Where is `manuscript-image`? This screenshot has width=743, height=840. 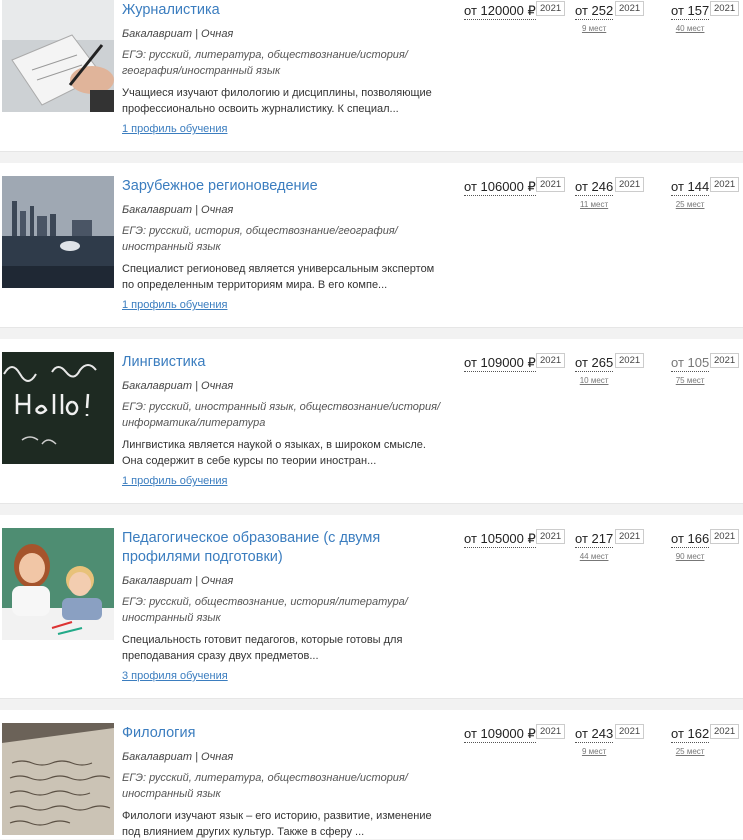 manuscript-image is located at coordinates (58, 779).